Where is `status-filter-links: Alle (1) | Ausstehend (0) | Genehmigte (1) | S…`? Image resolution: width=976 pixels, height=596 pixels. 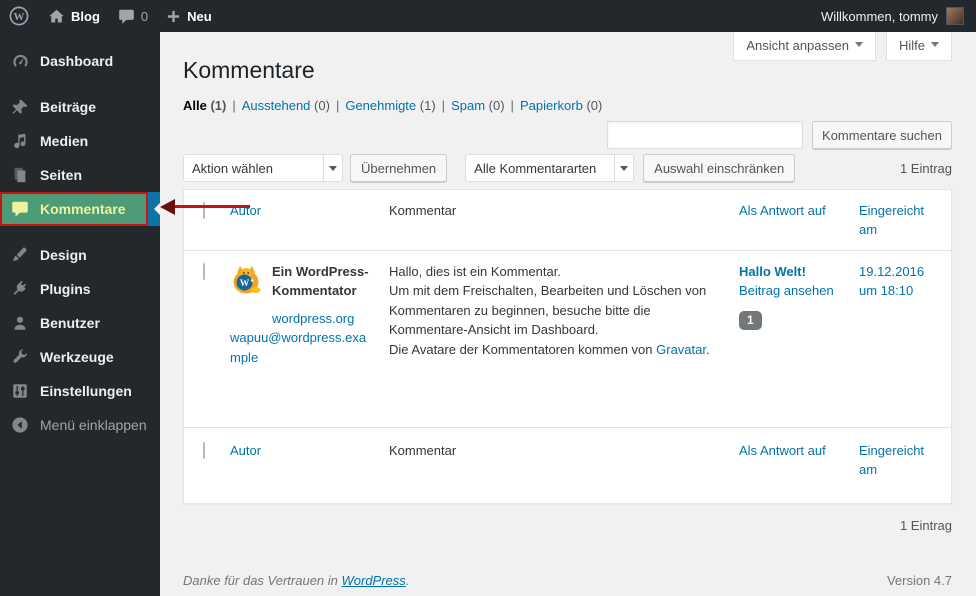
status-filter-links: Alle (1) | Ausstehend (0) | Genehmigte (1) | S… is located at coordinates (393, 105).